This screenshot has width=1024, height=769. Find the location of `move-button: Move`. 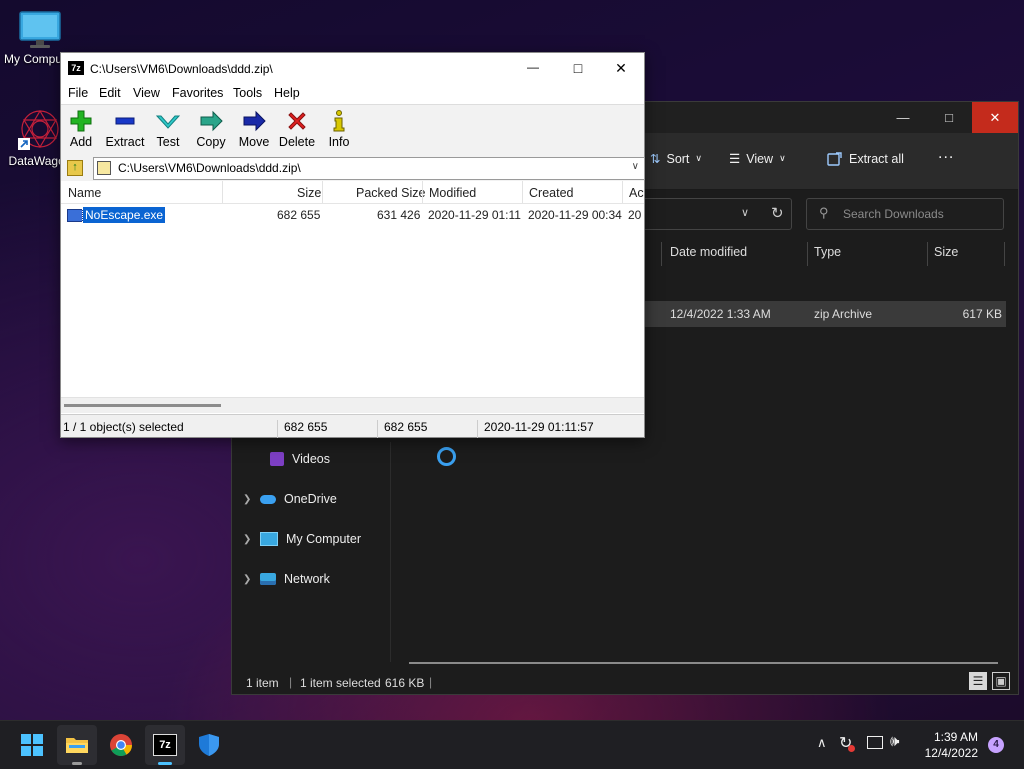

move-button: Move is located at coordinates (254, 129).